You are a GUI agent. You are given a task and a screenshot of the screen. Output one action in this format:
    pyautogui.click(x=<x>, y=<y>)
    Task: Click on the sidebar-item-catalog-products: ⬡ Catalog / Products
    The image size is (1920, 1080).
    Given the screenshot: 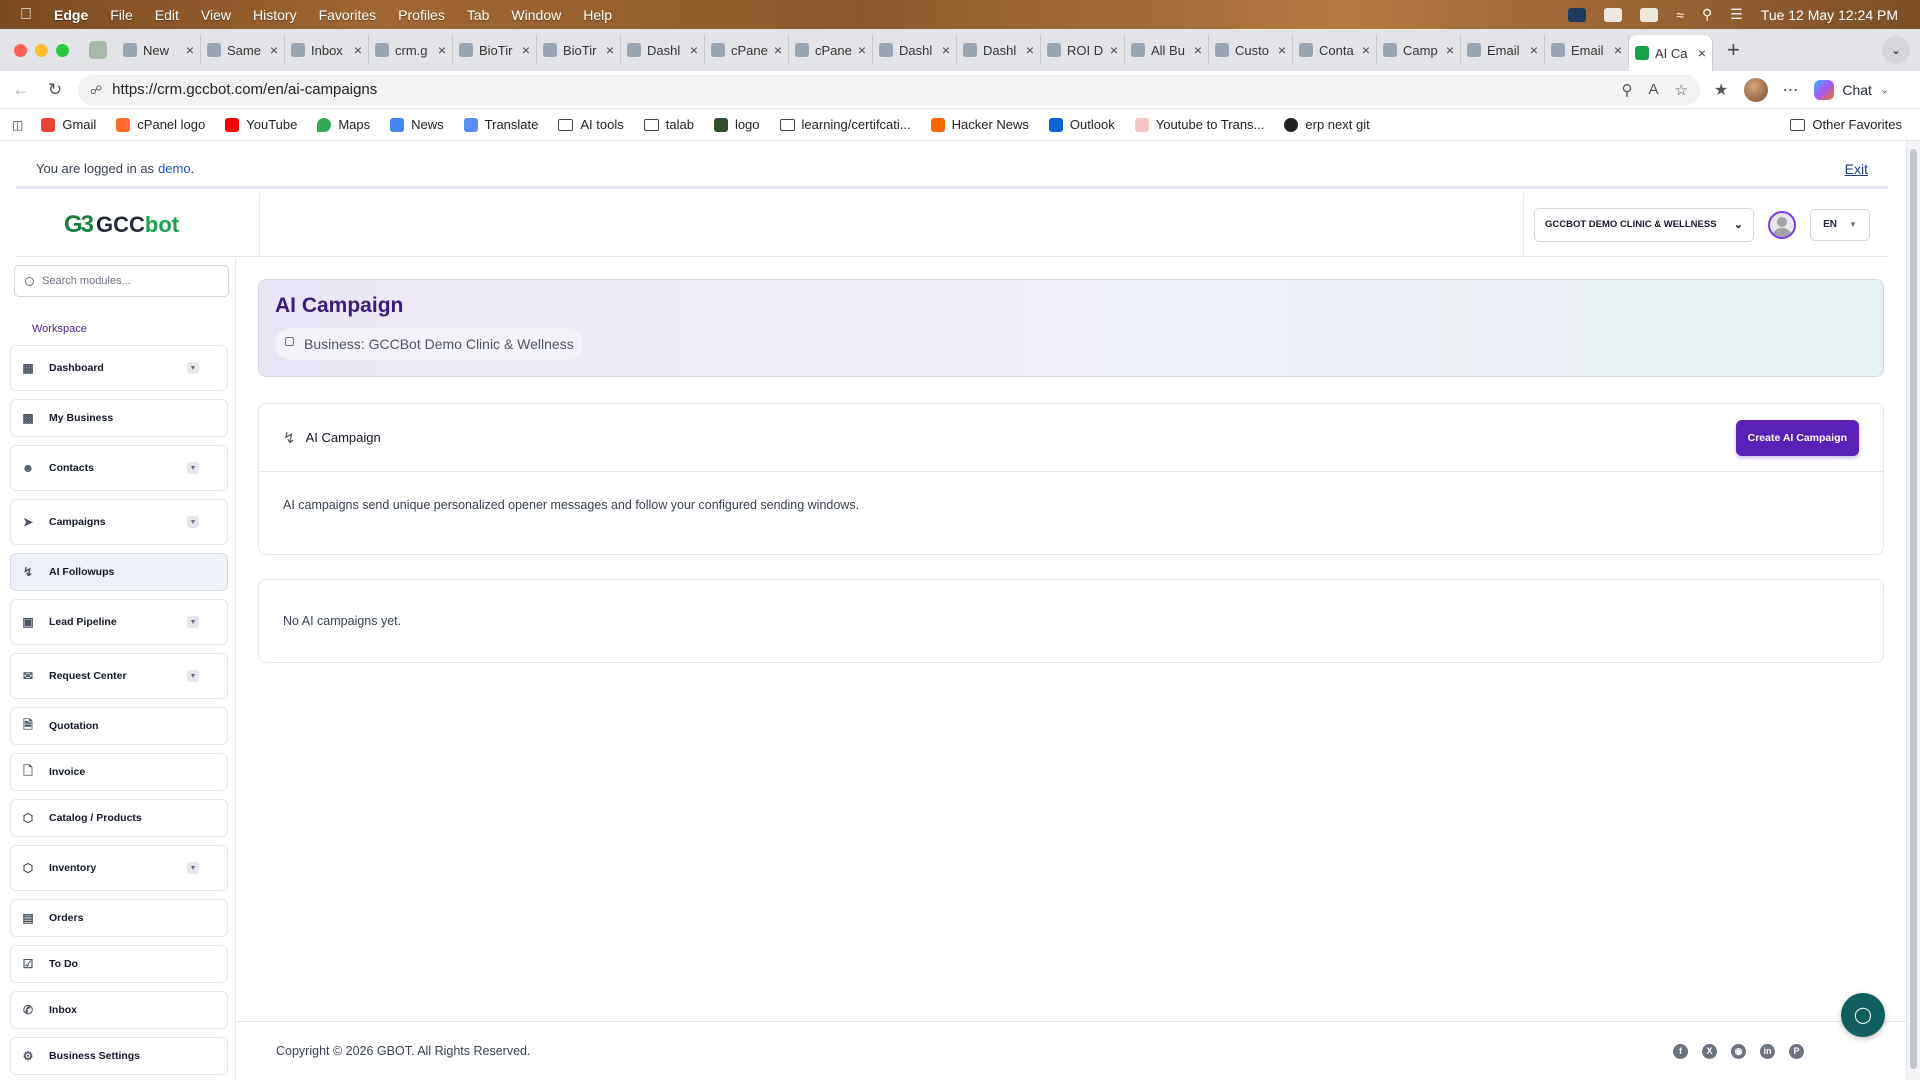 What is the action you would take?
    pyautogui.click(x=119, y=818)
    